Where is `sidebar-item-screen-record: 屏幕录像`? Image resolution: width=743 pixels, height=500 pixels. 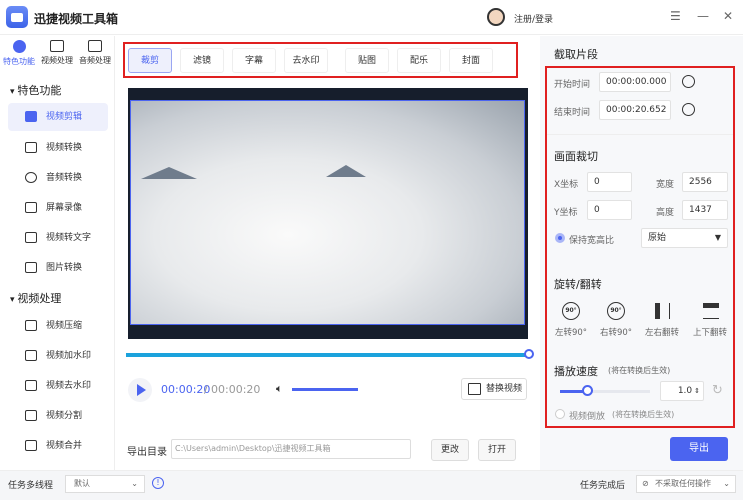
sidebar-item-screen-record: 屏幕录像 is located at coordinates (58, 208).